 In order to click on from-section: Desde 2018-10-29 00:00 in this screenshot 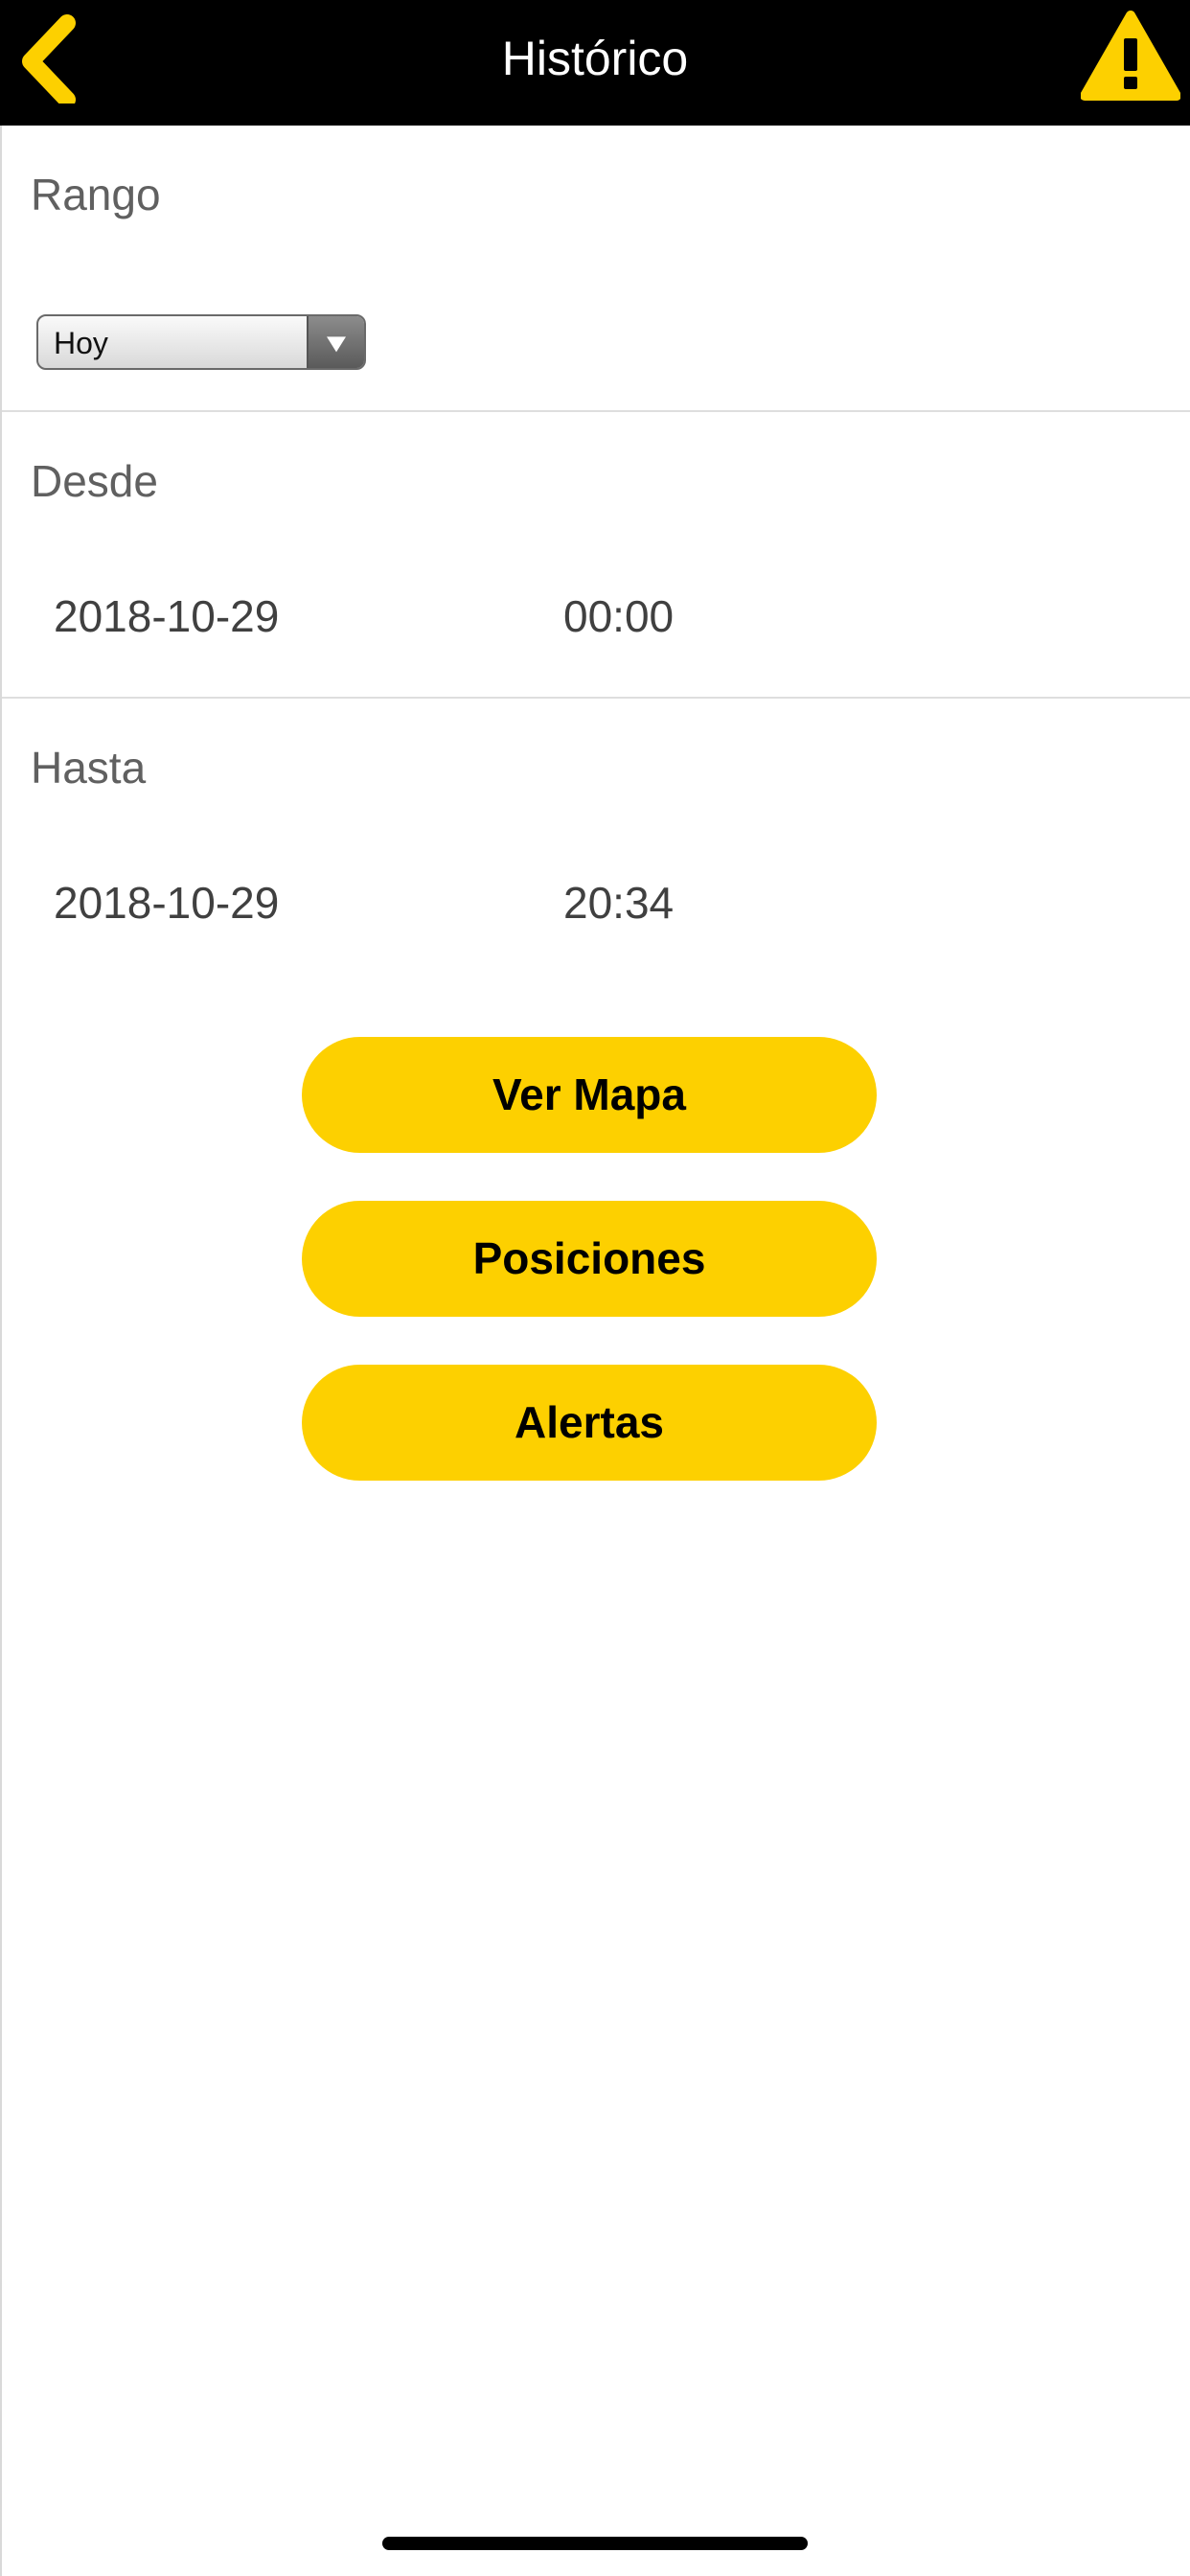, I will do `click(596, 555)`.